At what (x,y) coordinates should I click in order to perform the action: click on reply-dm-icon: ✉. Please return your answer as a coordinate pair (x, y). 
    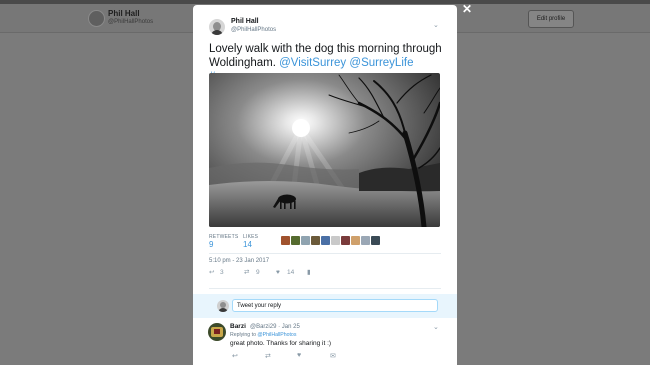
    Looking at the image, I should click on (333, 356).